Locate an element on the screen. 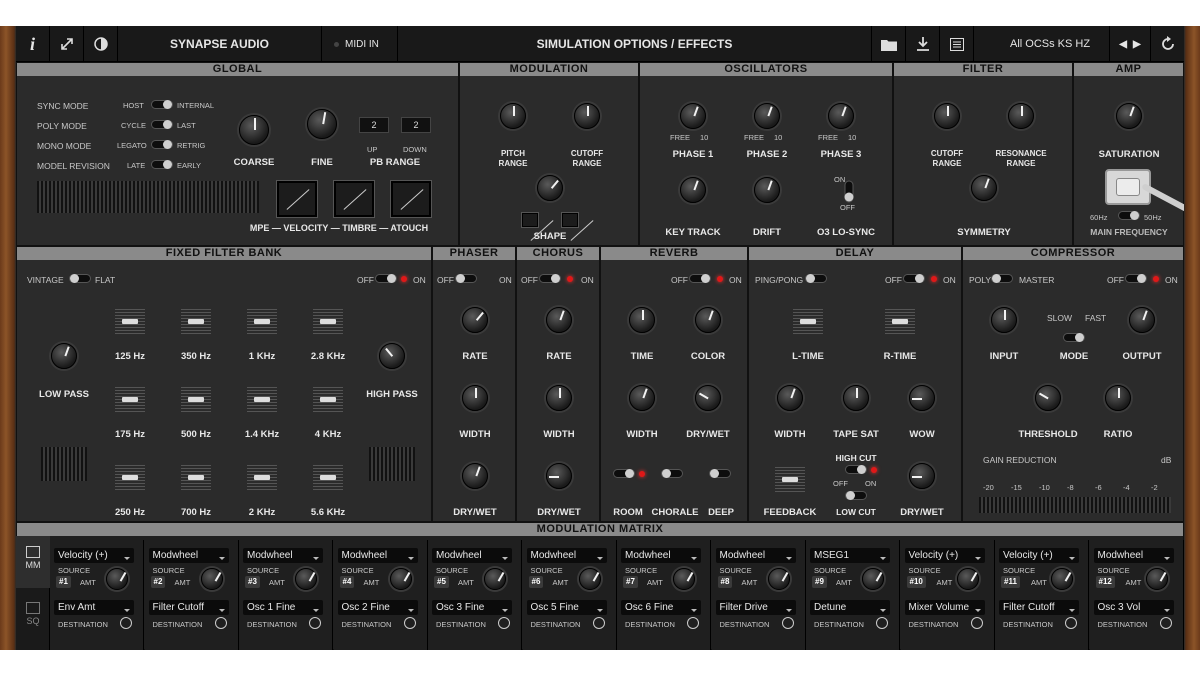 The image size is (1200, 675). cutoff-range-knob is located at coordinates (587, 116).